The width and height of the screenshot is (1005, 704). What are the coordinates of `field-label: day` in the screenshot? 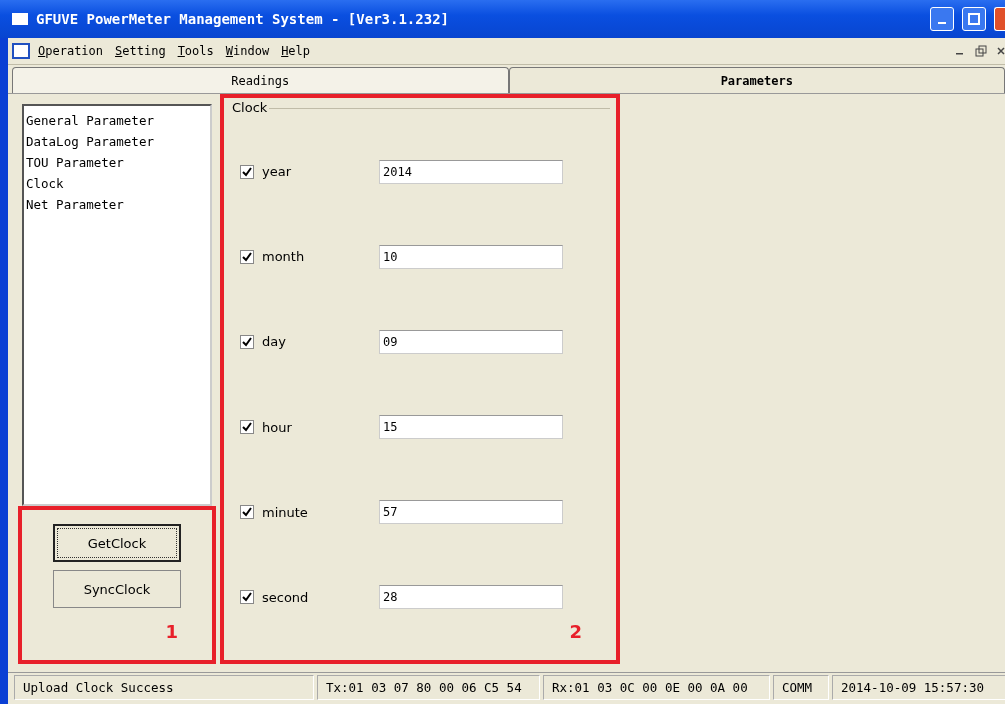 It's located at (274, 342).